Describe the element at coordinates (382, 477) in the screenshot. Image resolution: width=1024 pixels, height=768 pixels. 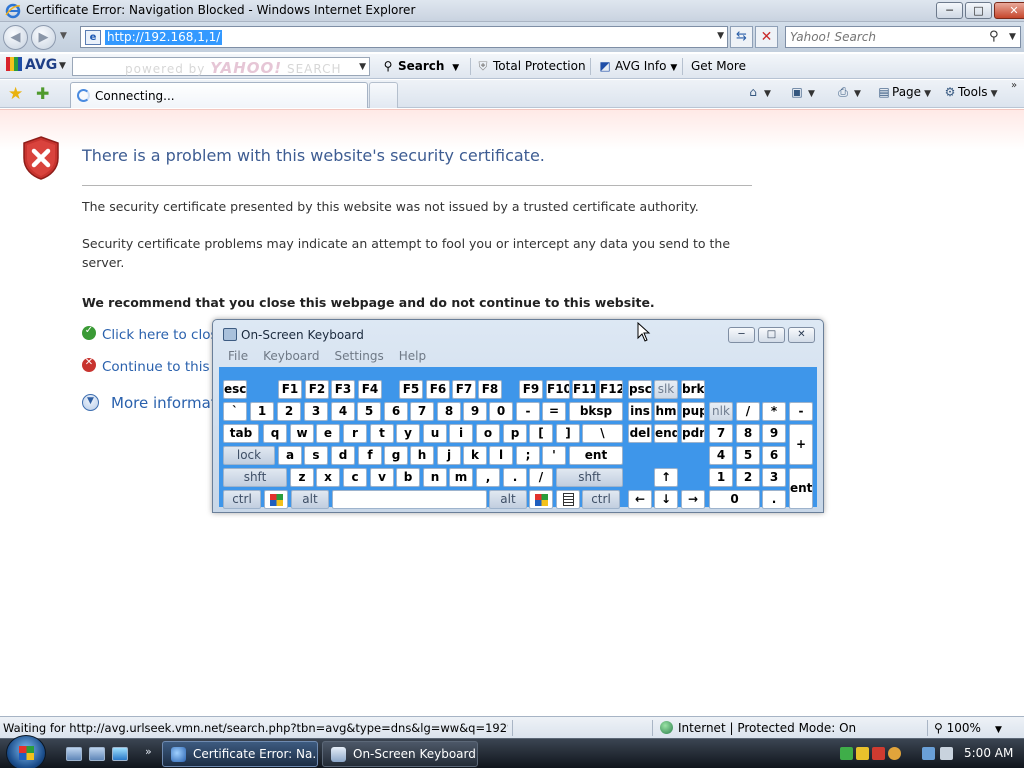
I see `key-v: v` at that location.